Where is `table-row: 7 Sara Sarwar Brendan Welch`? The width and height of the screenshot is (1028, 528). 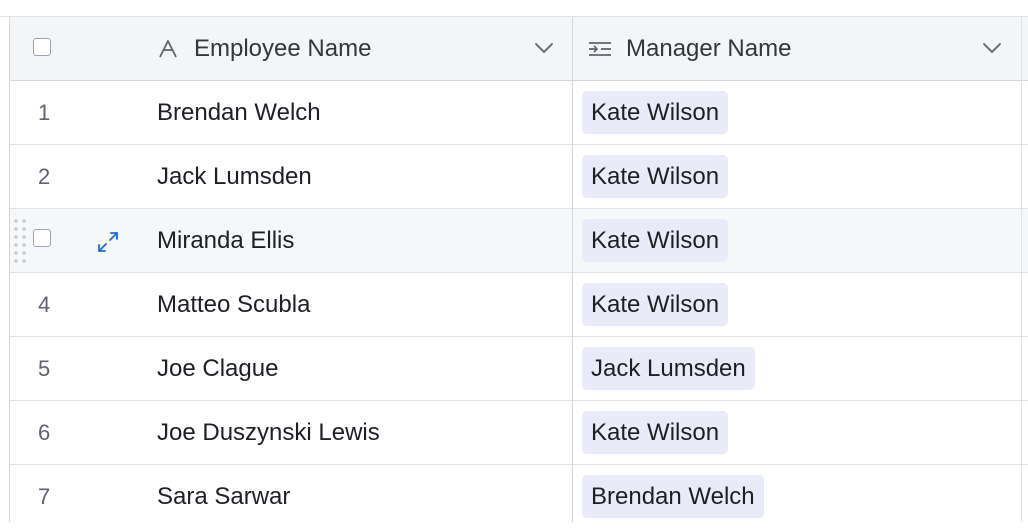
table-row: 7 Sara Sarwar Brendan Welch is located at coordinates (519, 496).